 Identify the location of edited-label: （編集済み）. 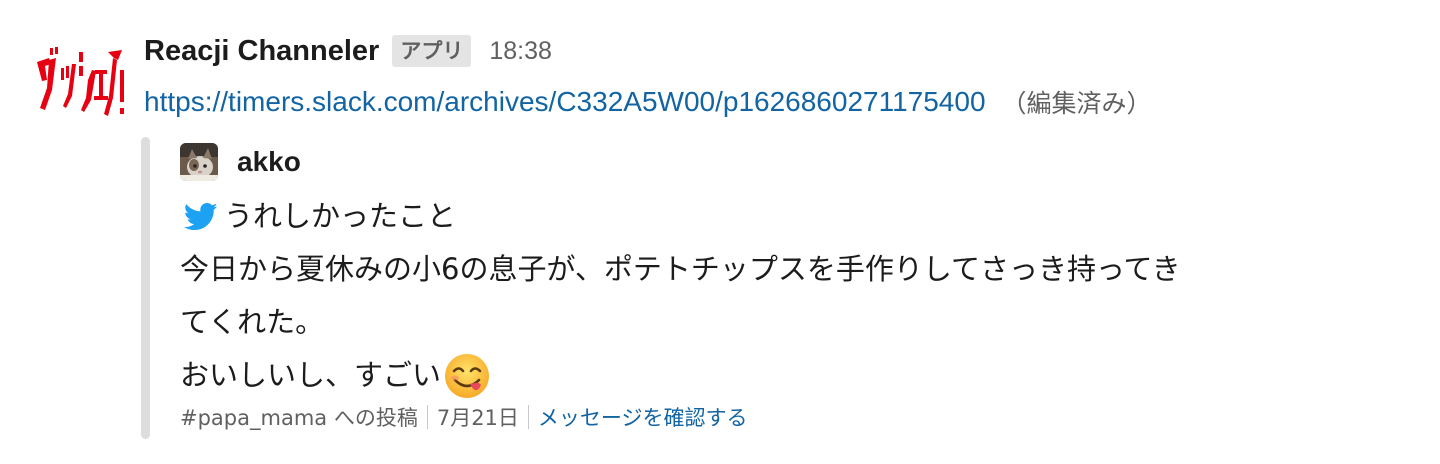
(1076, 103).